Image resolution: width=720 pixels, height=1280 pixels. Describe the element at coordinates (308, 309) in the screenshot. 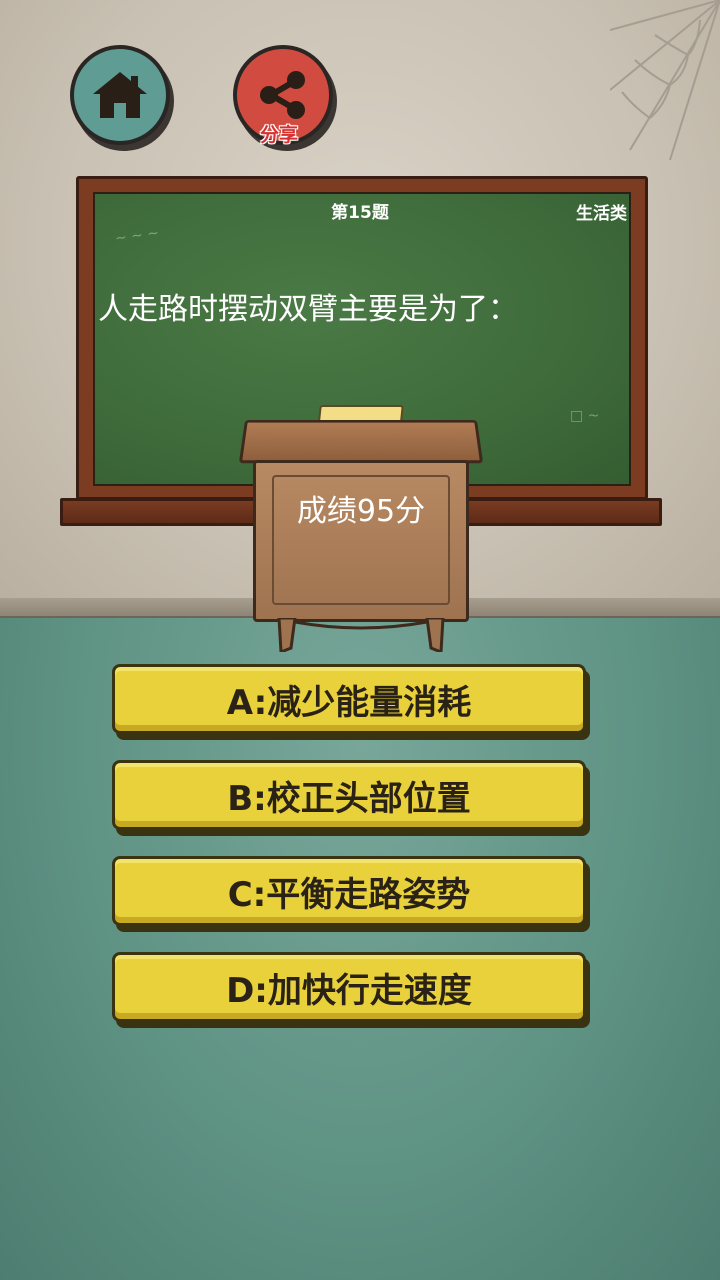

I see `question-text: 人走路时摆动双臂主要是为了：` at that location.